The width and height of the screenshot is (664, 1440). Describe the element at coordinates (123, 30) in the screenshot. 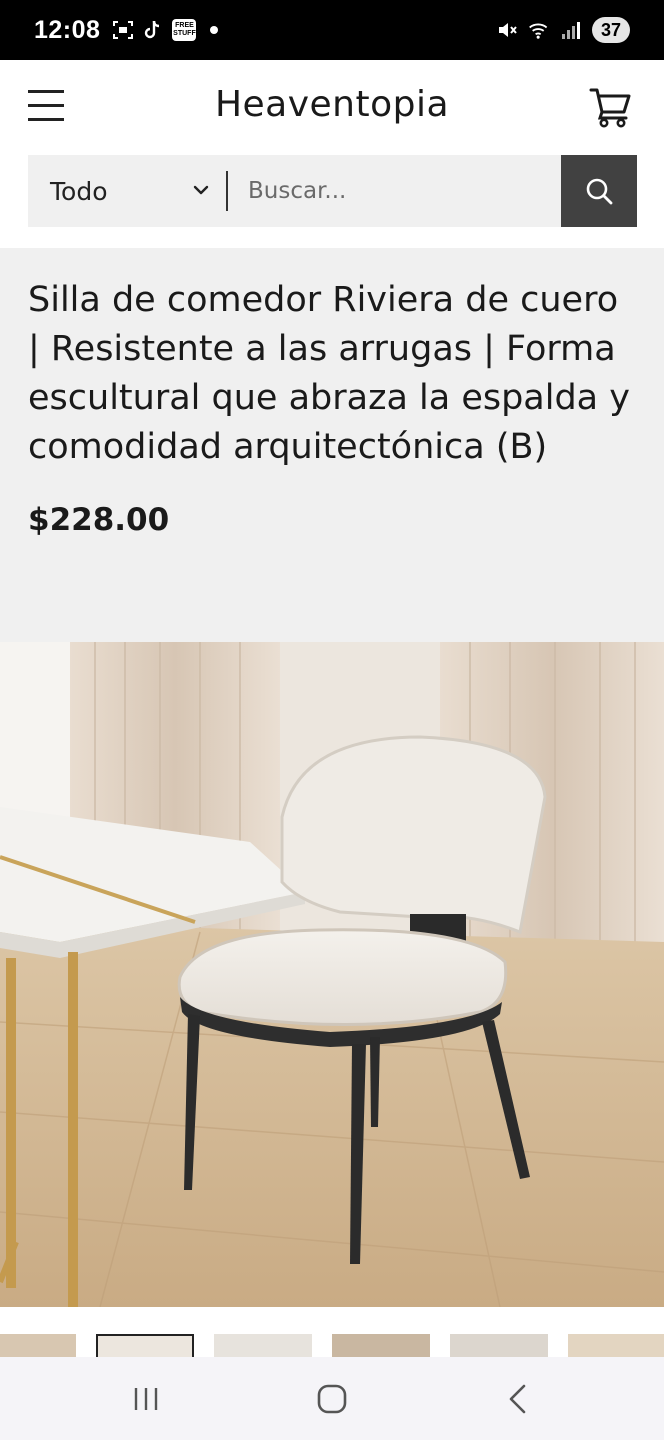

I see `screen-record-icon` at that location.